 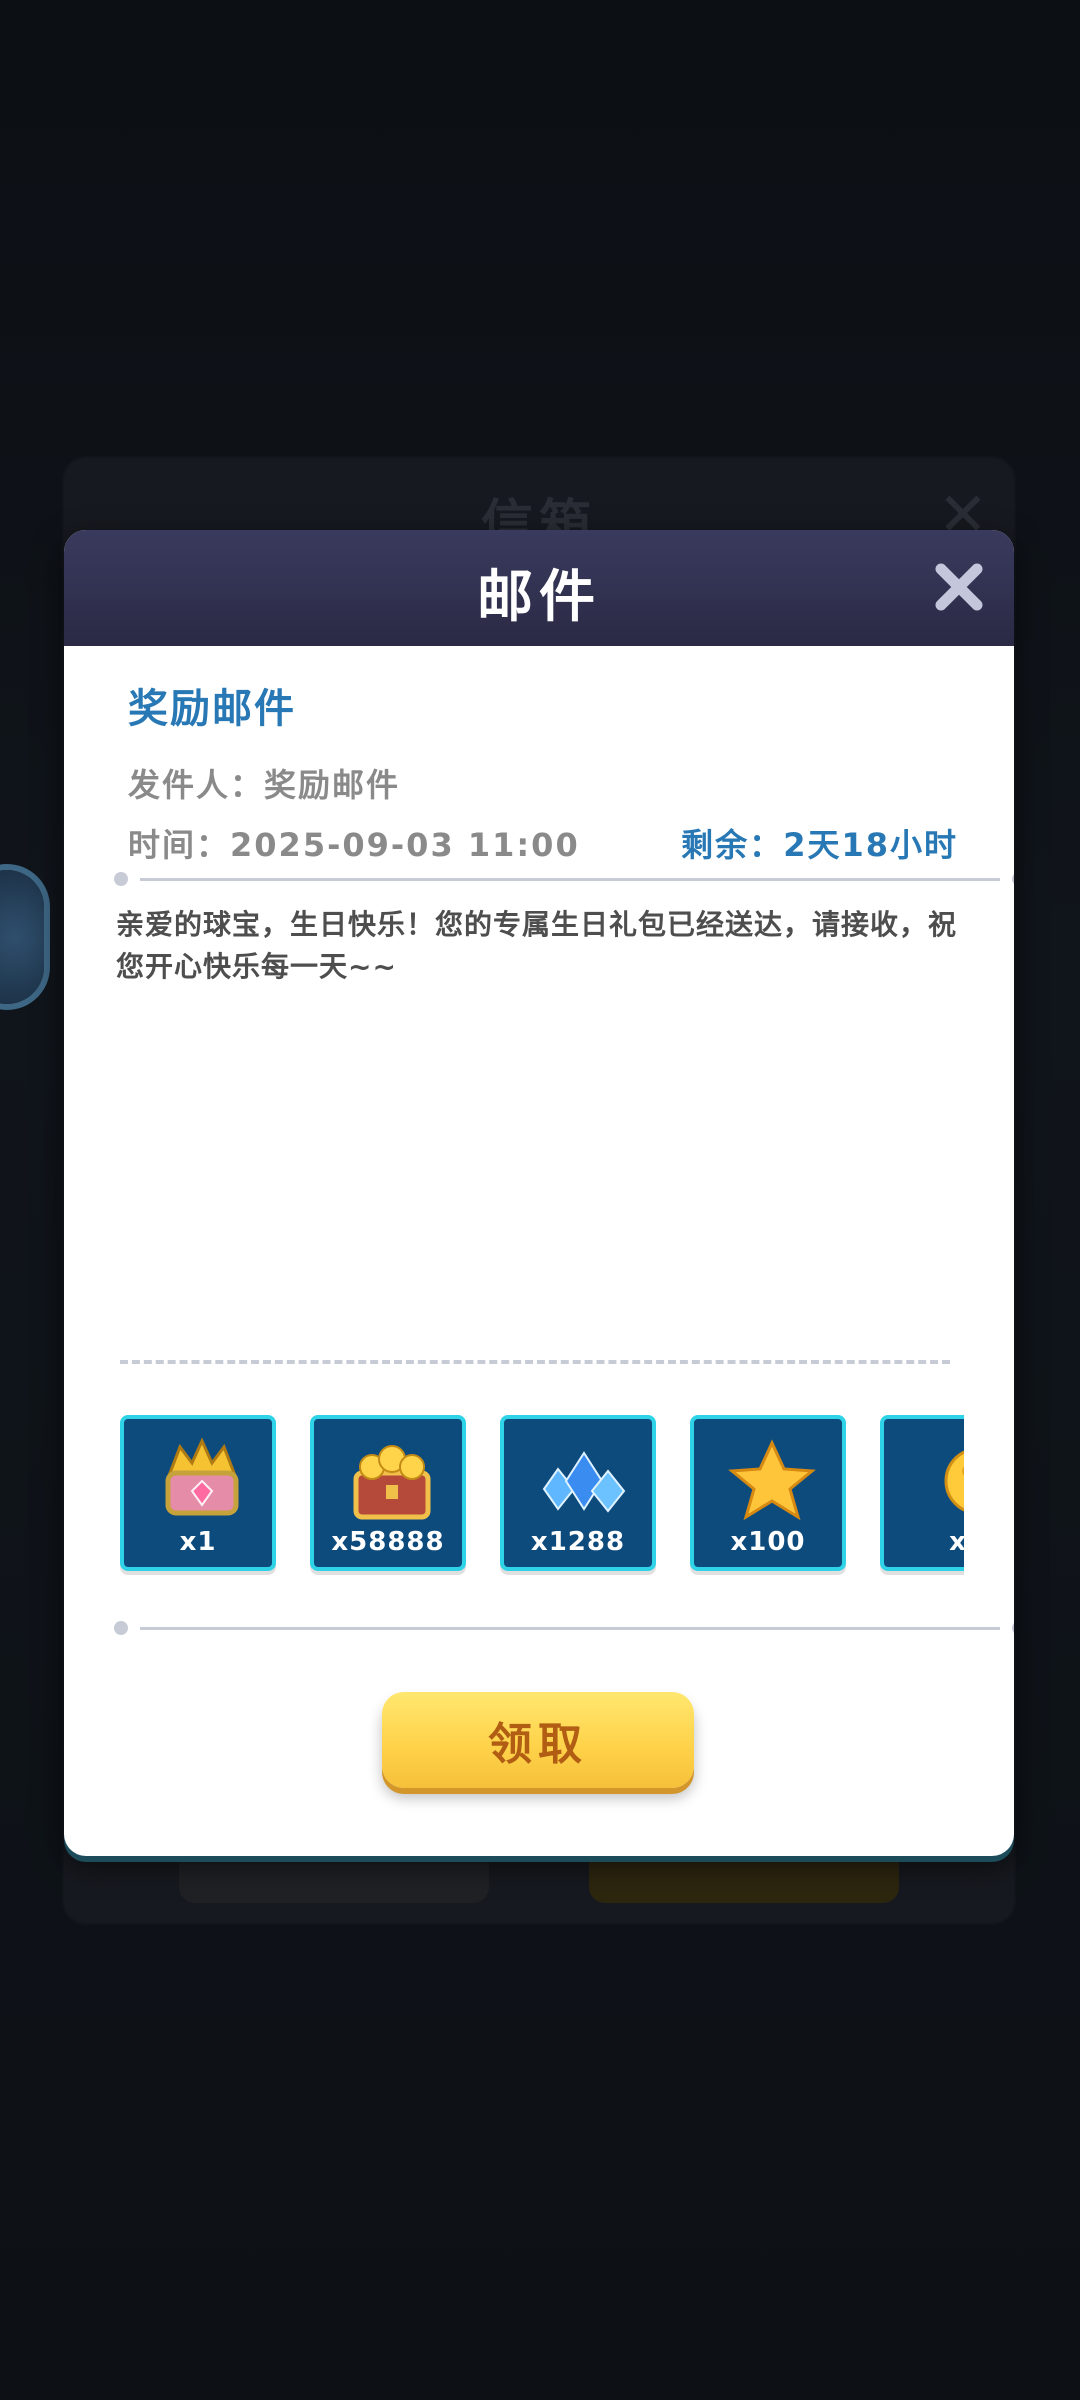 What do you see at coordinates (332, 785) in the screenshot?
I see `sender-value: 奖励邮件` at bounding box center [332, 785].